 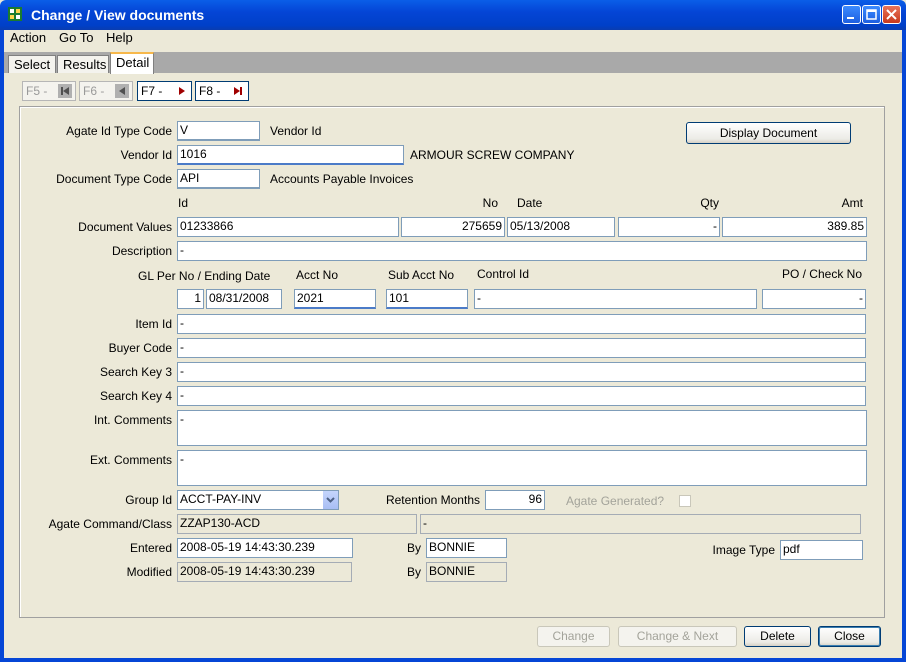 What do you see at coordinates (135, 372) in the screenshot?
I see `search-key-3-label: Search Key 3` at bounding box center [135, 372].